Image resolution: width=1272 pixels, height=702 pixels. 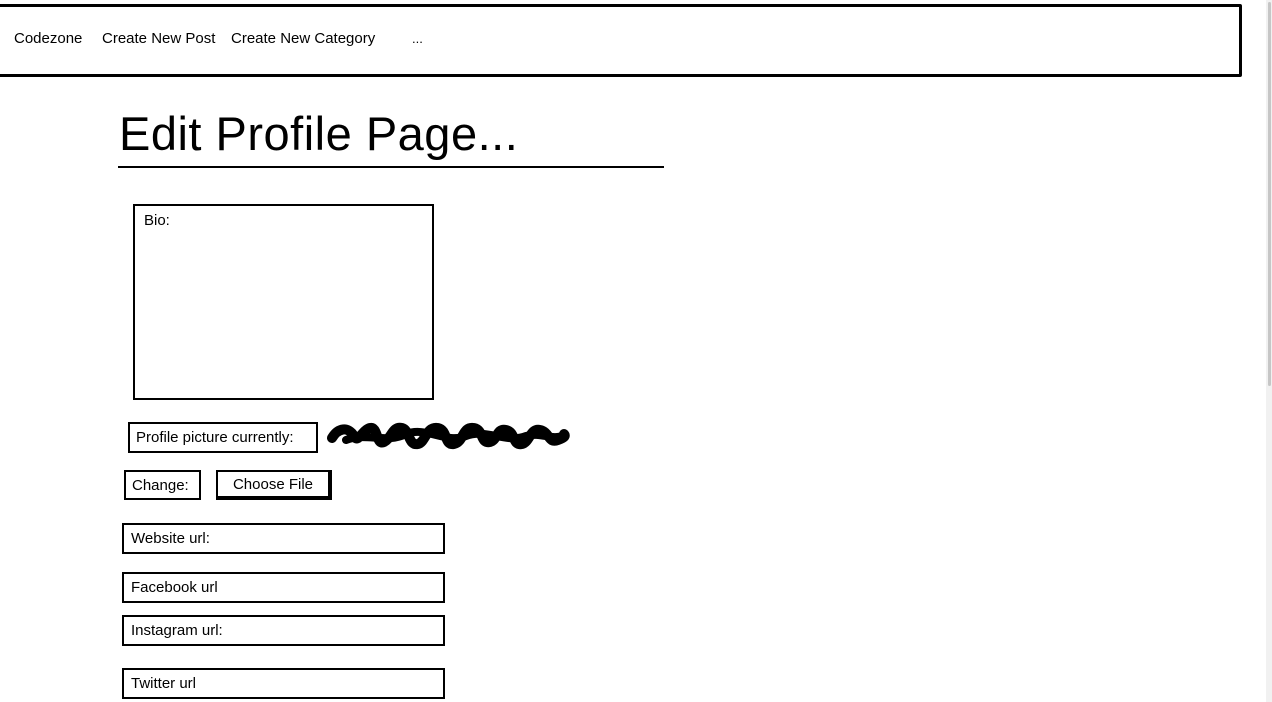 I want to click on facebook-url-label: Facebook url, so click(x=174, y=587).